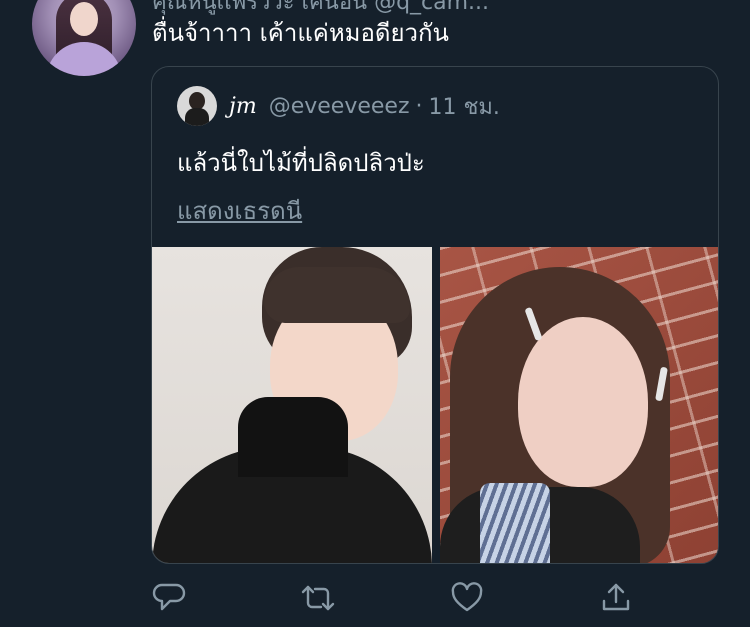 The image size is (750, 627). I want to click on quoted-avatar-body, so click(197, 117).